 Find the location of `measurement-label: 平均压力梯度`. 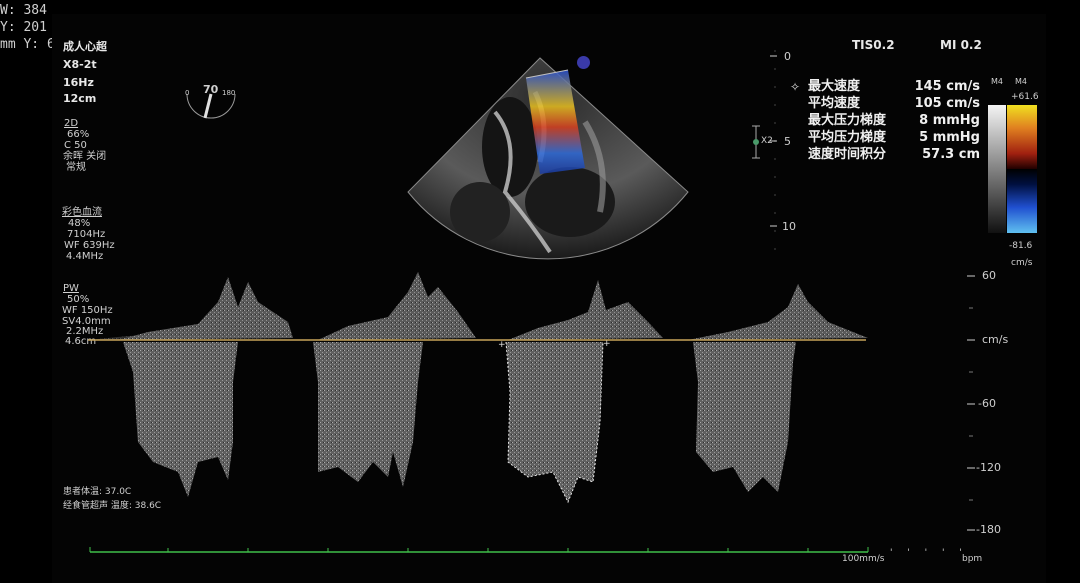

measurement-label: 平均压力梯度 is located at coordinates (847, 137).